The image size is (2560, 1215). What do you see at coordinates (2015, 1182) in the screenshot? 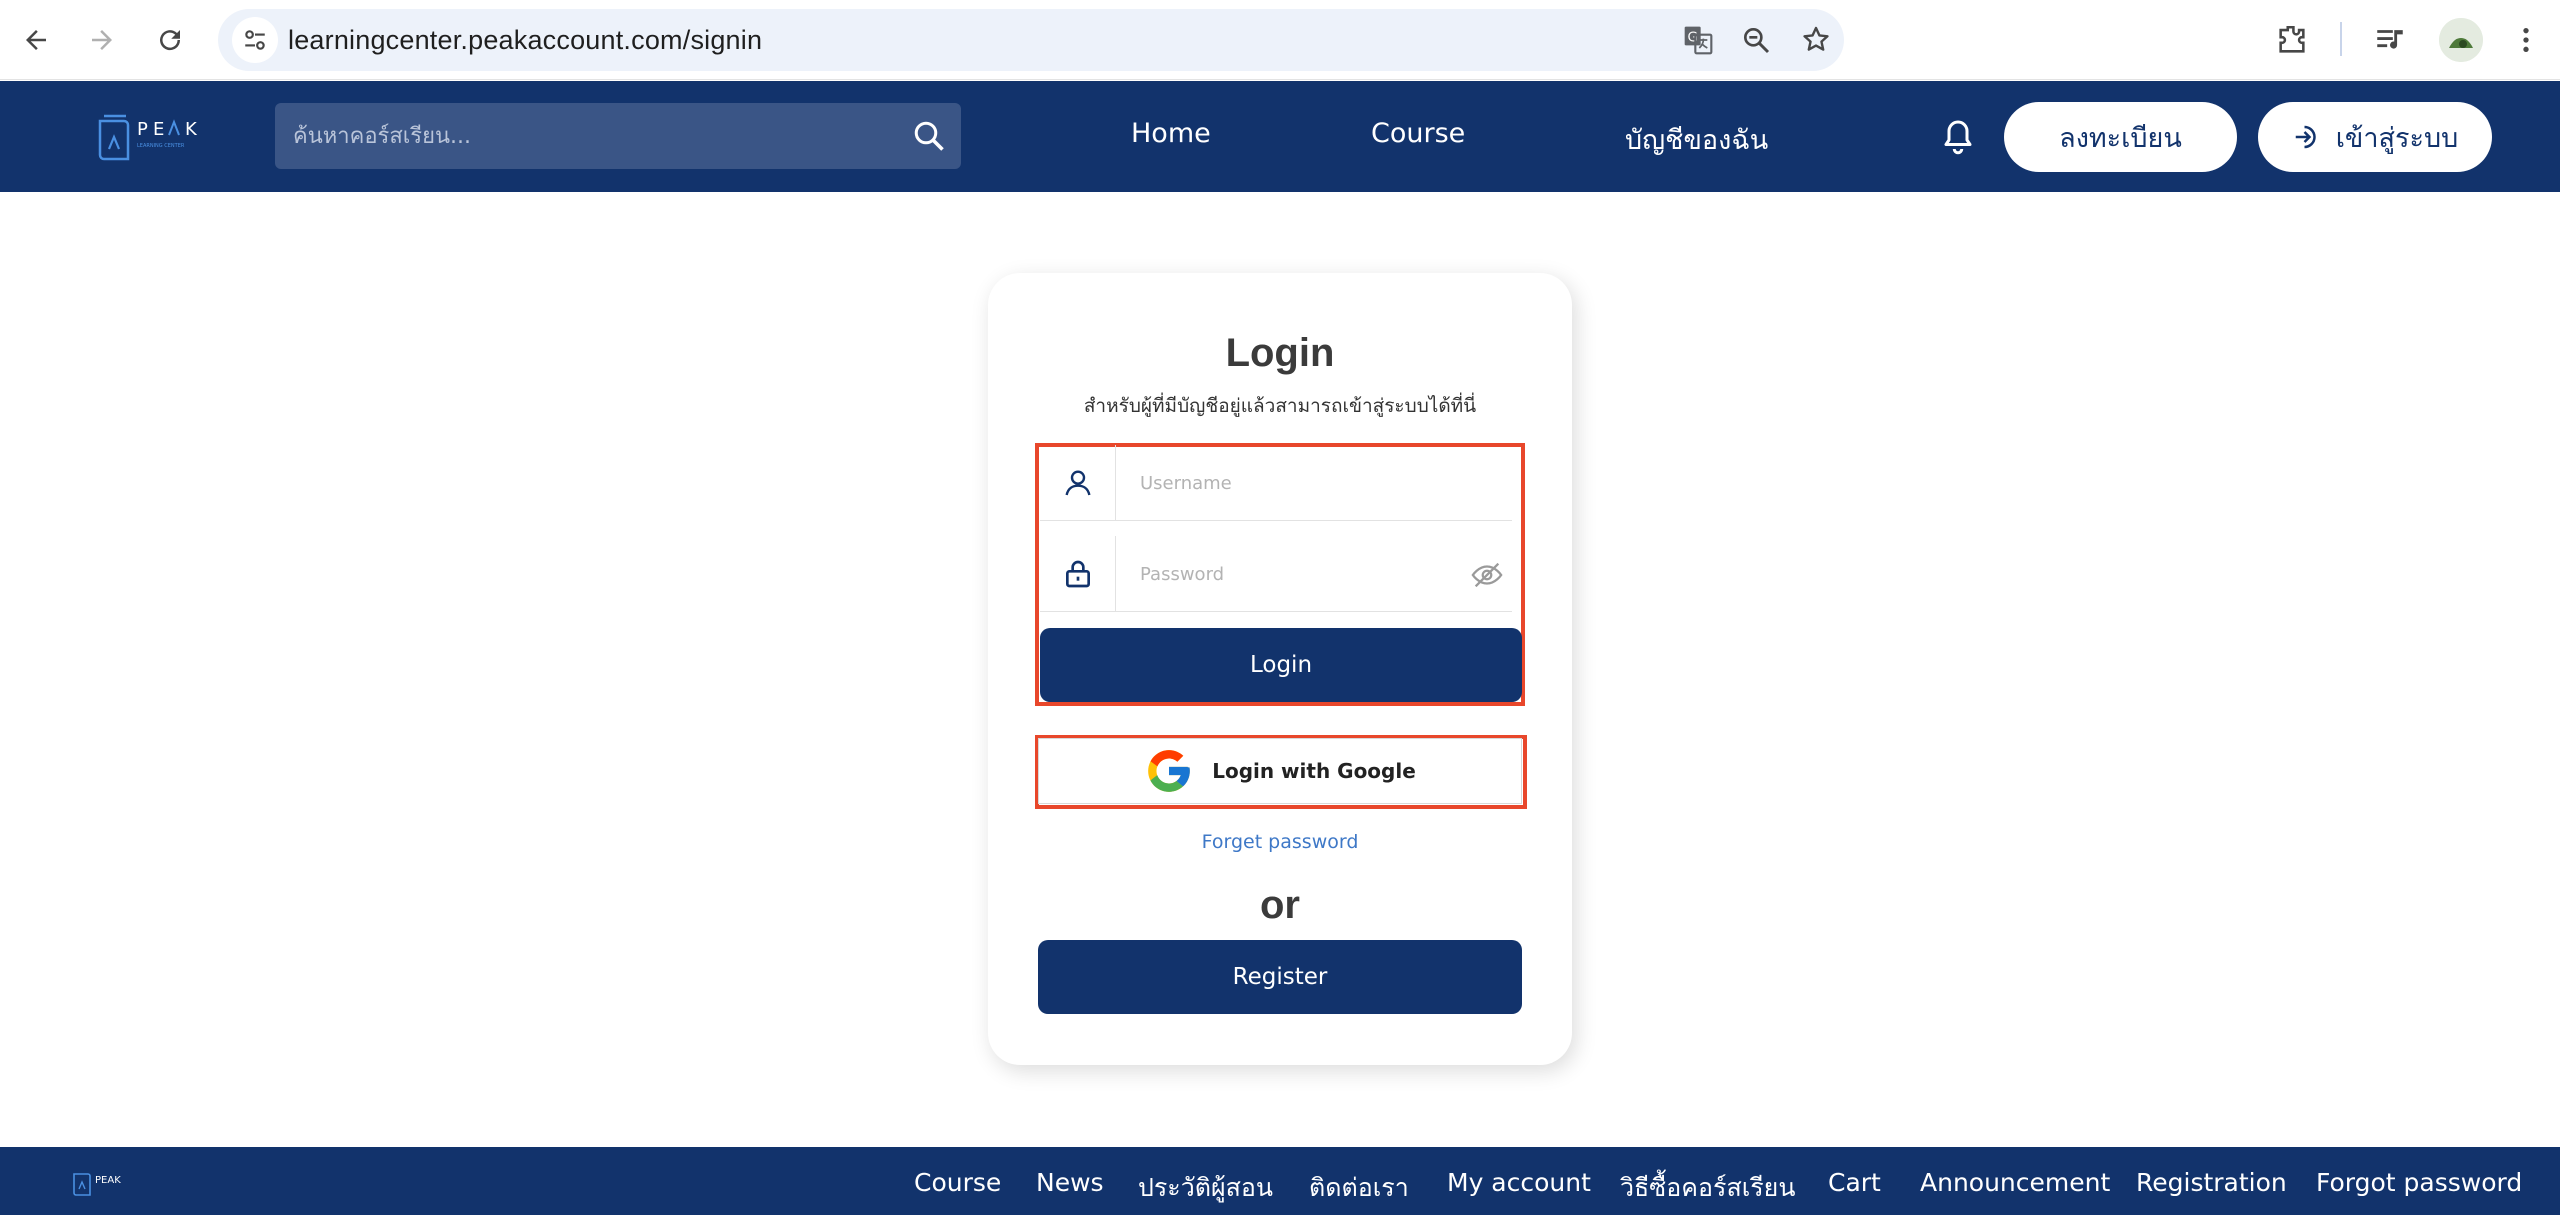
I see `footer-link-announcement: Announcement` at bounding box center [2015, 1182].